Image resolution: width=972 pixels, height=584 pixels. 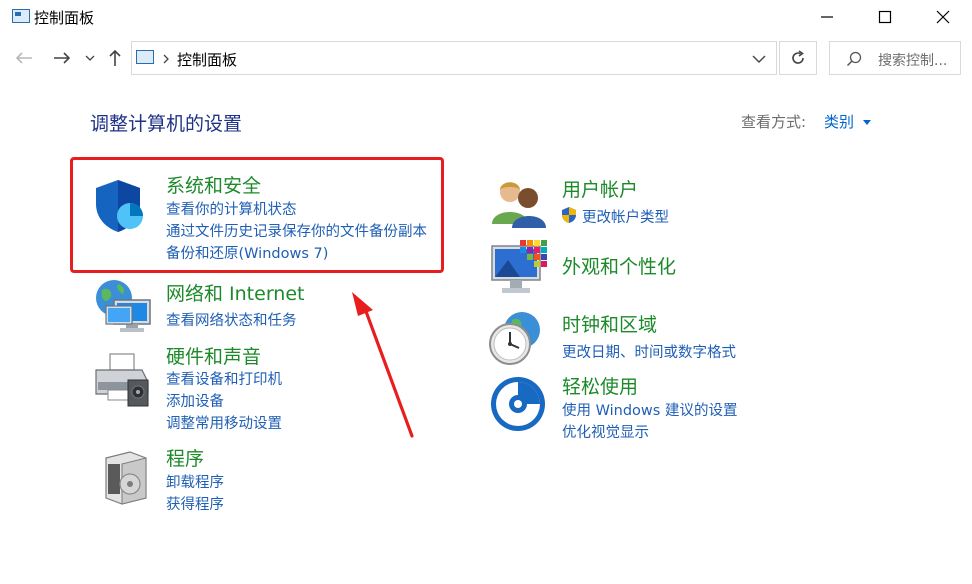 What do you see at coordinates (195, 400) in the screenshot?
I see `link-add-device: 添加设备` at bounding box center [195, 400].